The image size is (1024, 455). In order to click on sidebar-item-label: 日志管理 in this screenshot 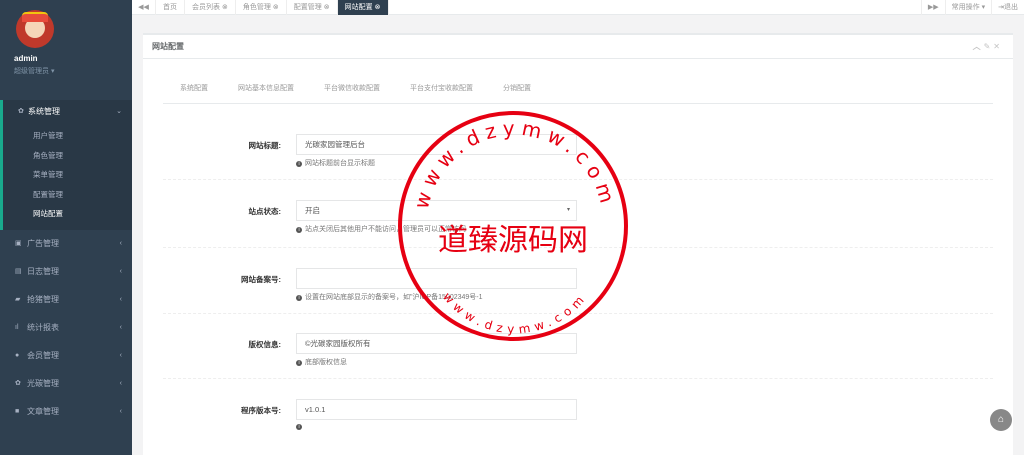, I will do `click(43, 271)`.